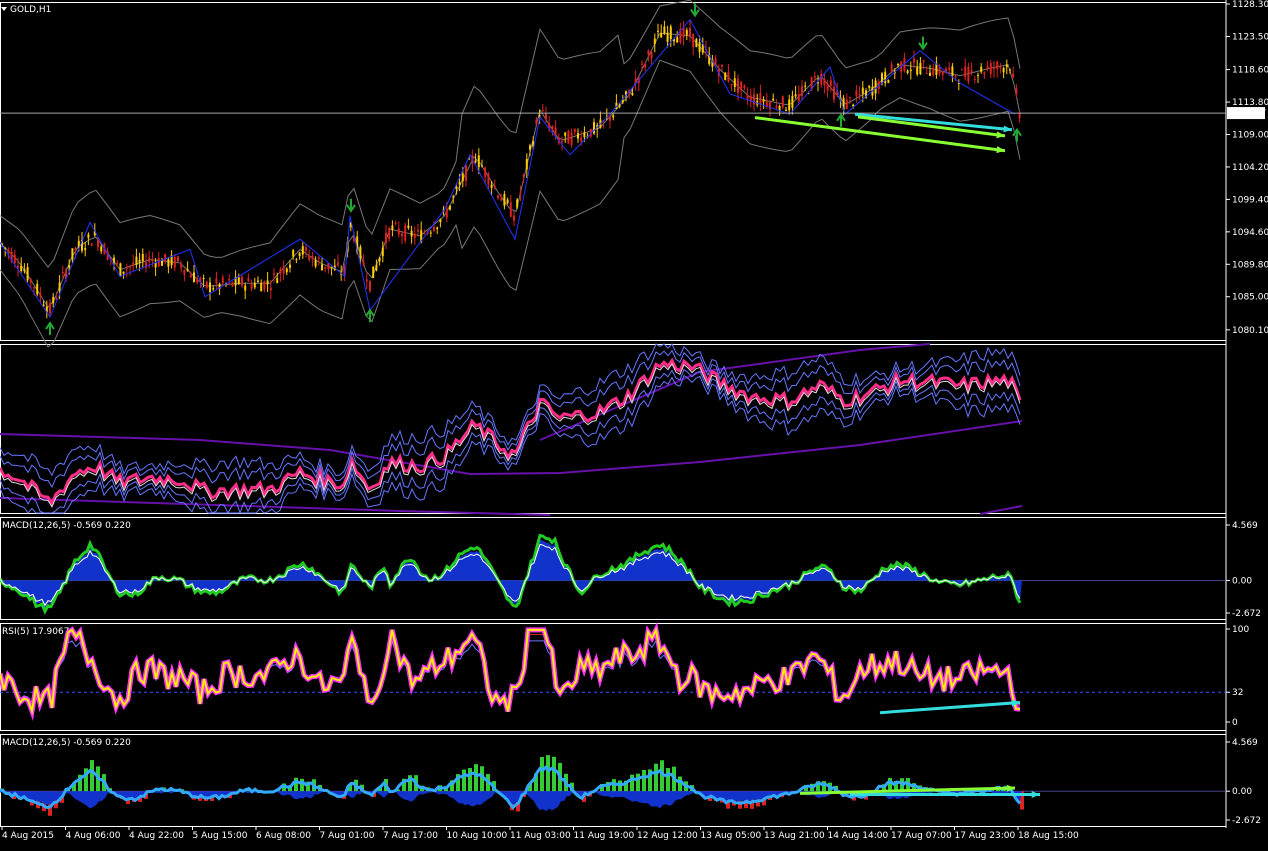 The height and width of the screenshot is (851, 1268). Describe the element at coordinates (1250, 168) in the screenshot. I see `price-tick-label: 1104.20` at that location.